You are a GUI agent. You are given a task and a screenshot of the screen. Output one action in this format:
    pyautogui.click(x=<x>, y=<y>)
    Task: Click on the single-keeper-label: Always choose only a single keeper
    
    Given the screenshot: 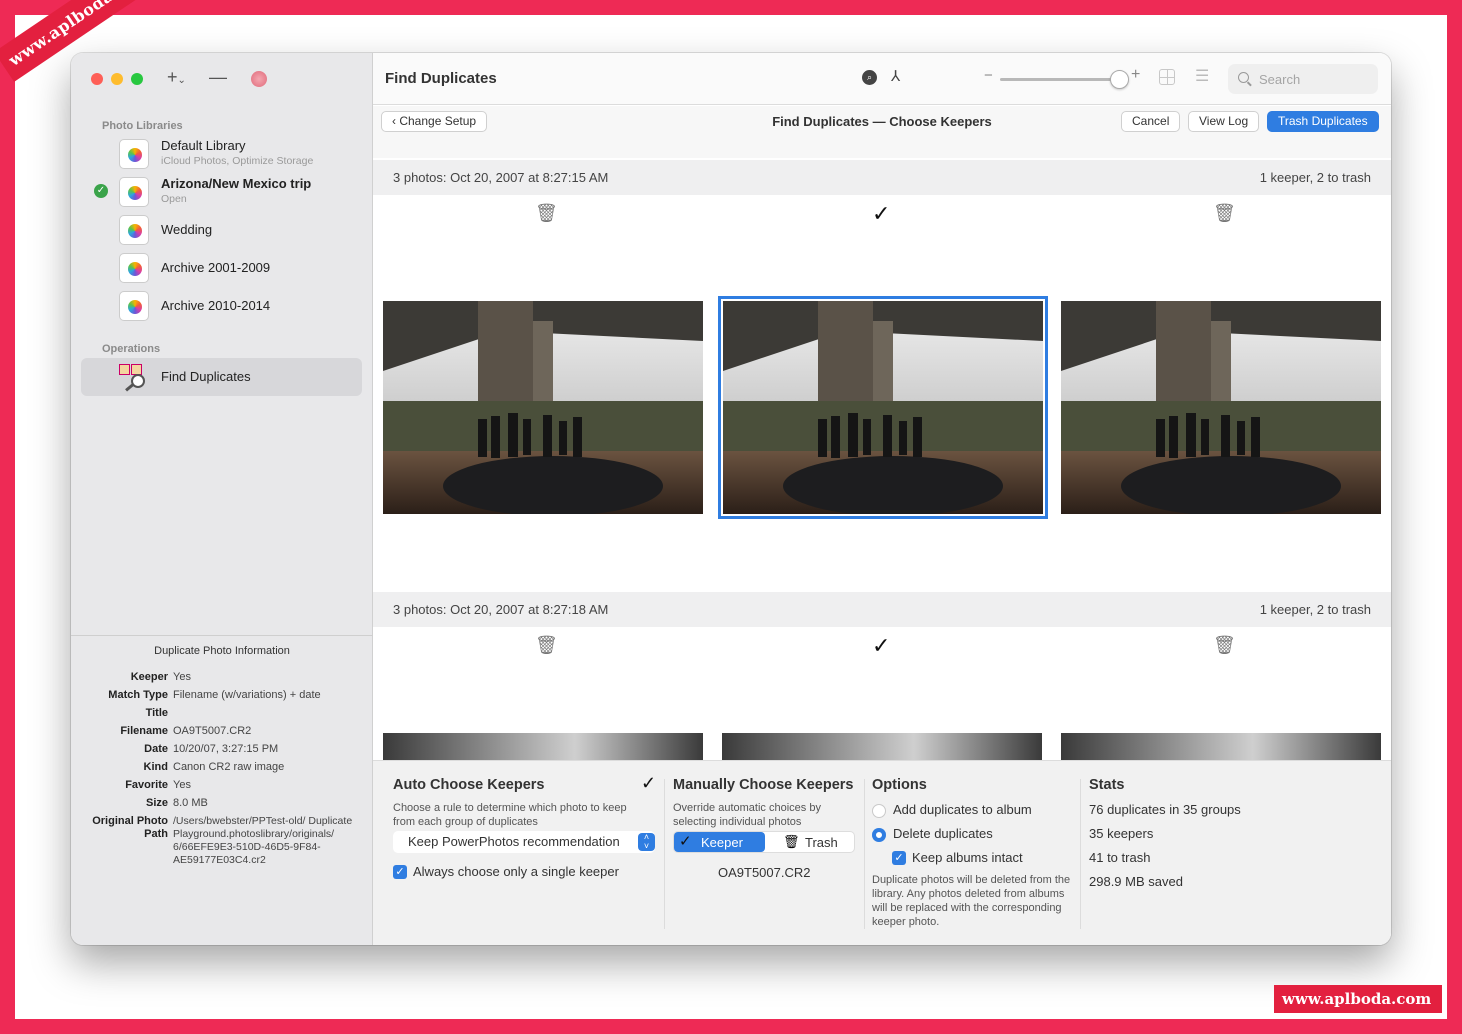 What is the action you would take?
    pyautogui.click(x=516, y=871)
    